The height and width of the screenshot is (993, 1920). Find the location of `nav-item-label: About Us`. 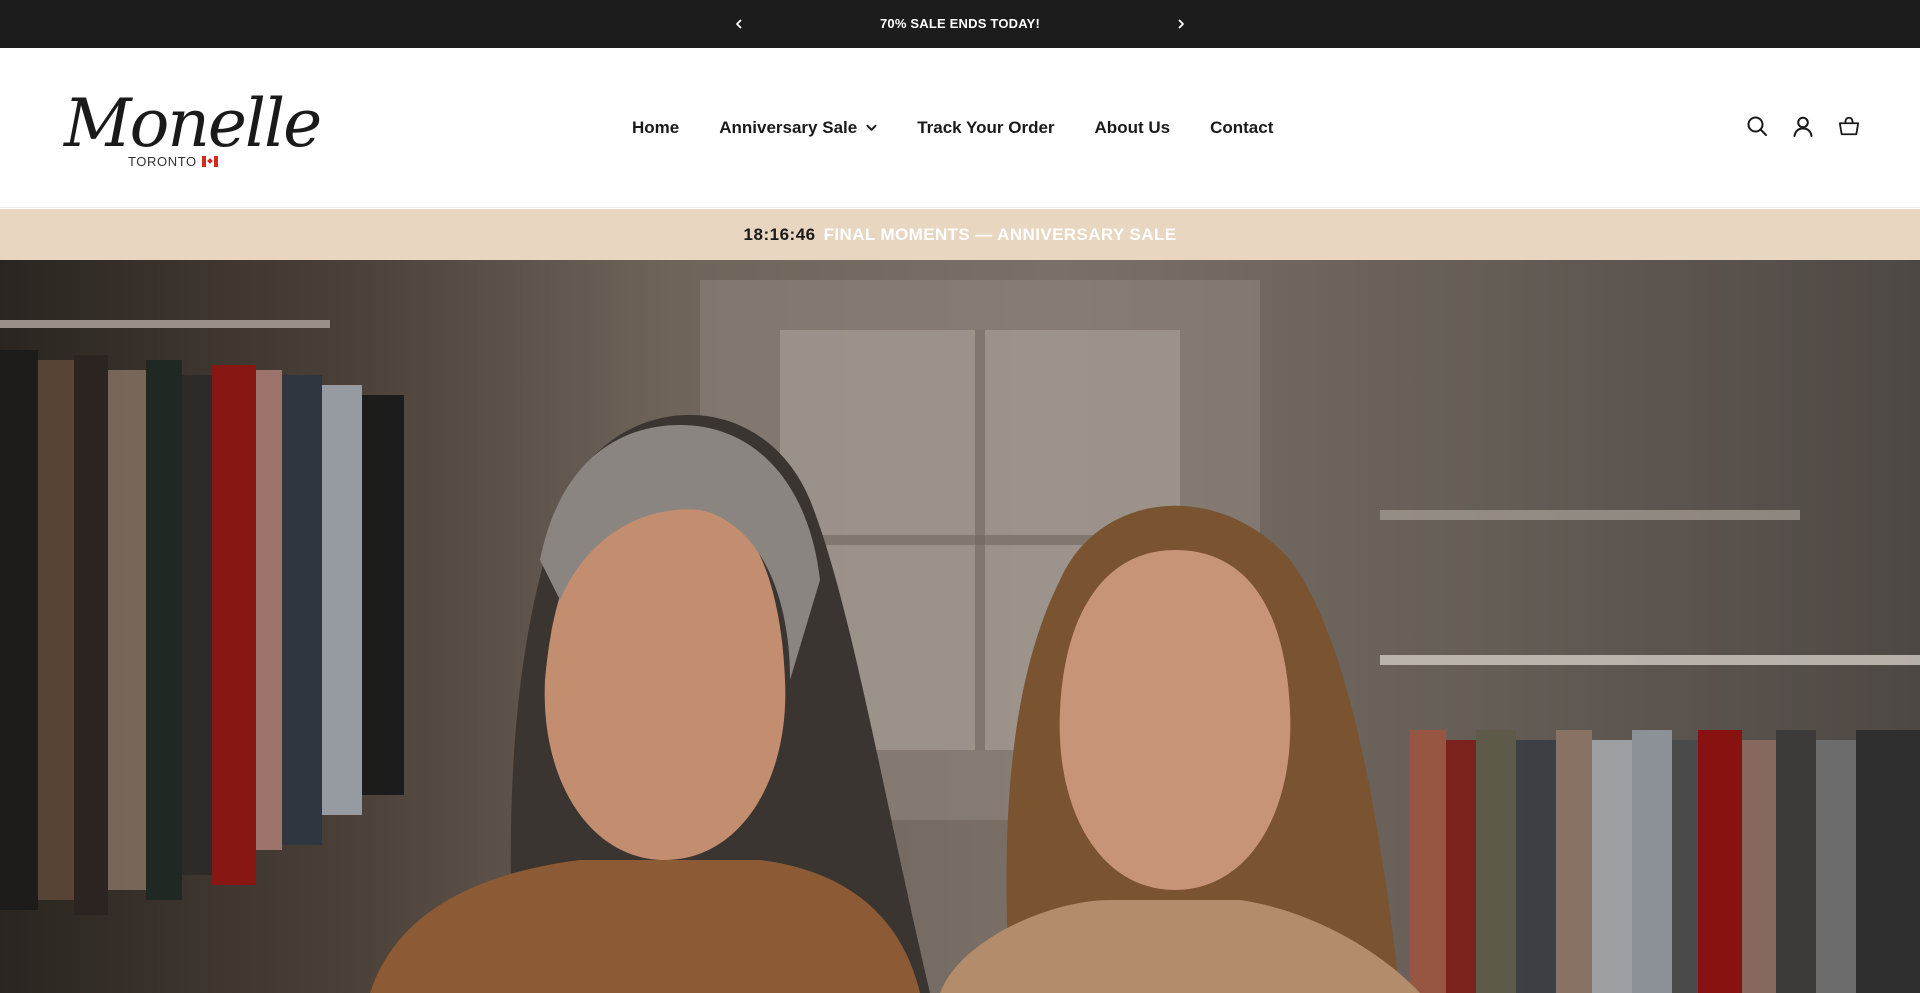

nav-item-label: About Us is located at coordinates (1132, 127).